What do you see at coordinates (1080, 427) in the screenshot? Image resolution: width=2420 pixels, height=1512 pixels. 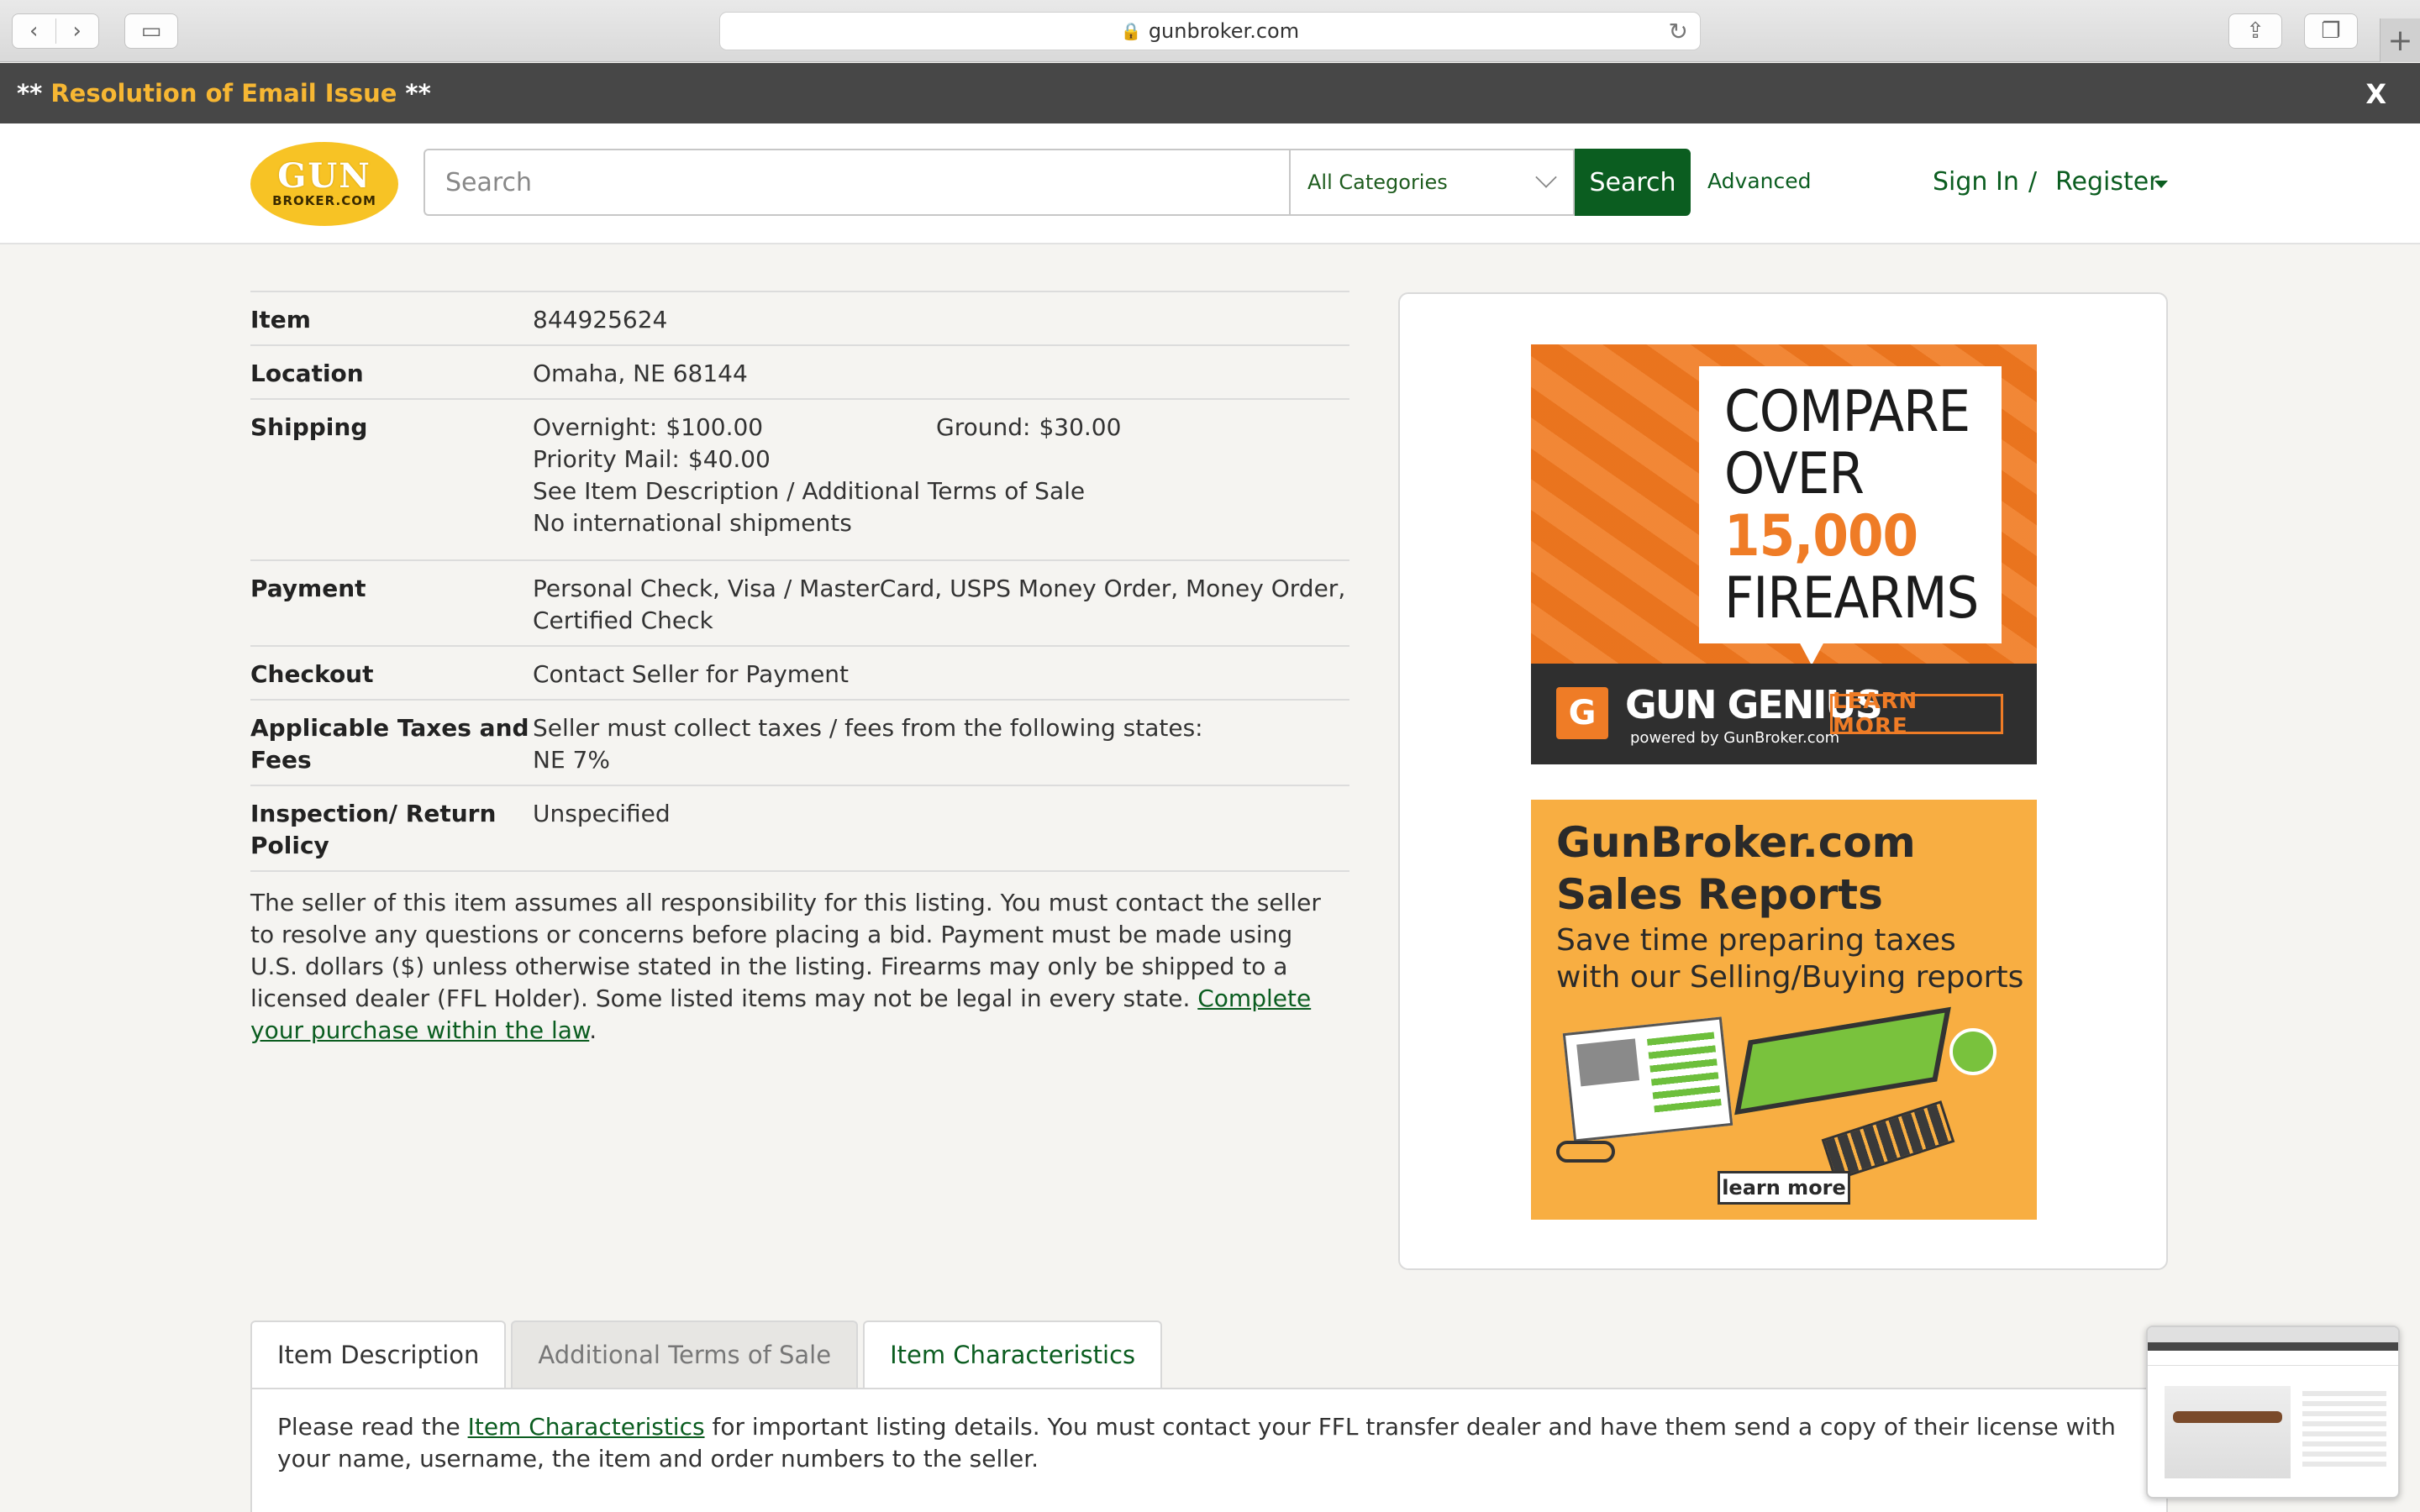 I see `shipping-price: $30.00` at bounding box center [1080, 427].